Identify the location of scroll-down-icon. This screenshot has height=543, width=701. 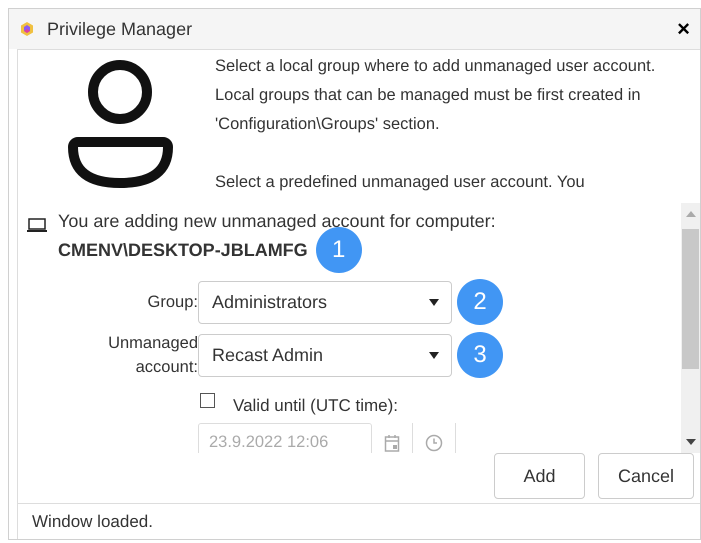
(691, 442).